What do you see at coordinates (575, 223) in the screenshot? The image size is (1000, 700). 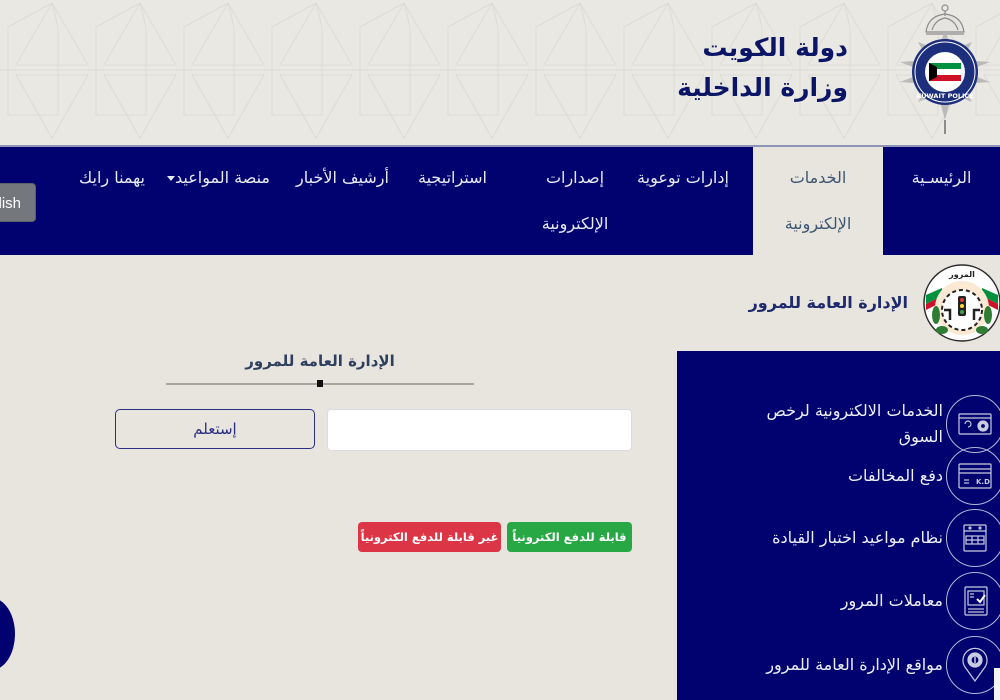 I see `nav-publications-label-line2: الإلكترونية` at bounding box center [575, 223].